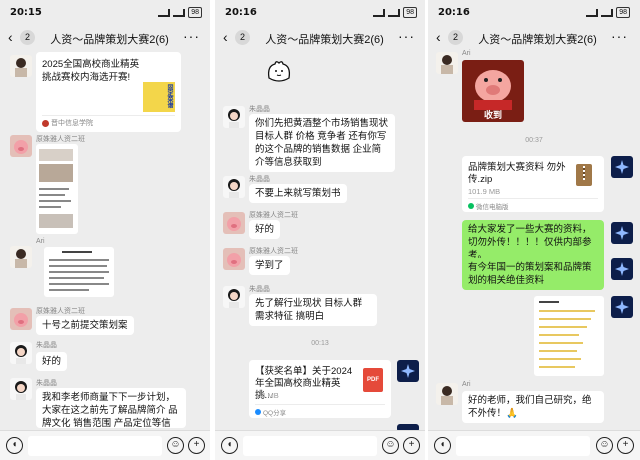 The height and width of the screenshot is (460, 640). I want to click on message-bubble: 十号之前提交策划案, so click(85, 325).